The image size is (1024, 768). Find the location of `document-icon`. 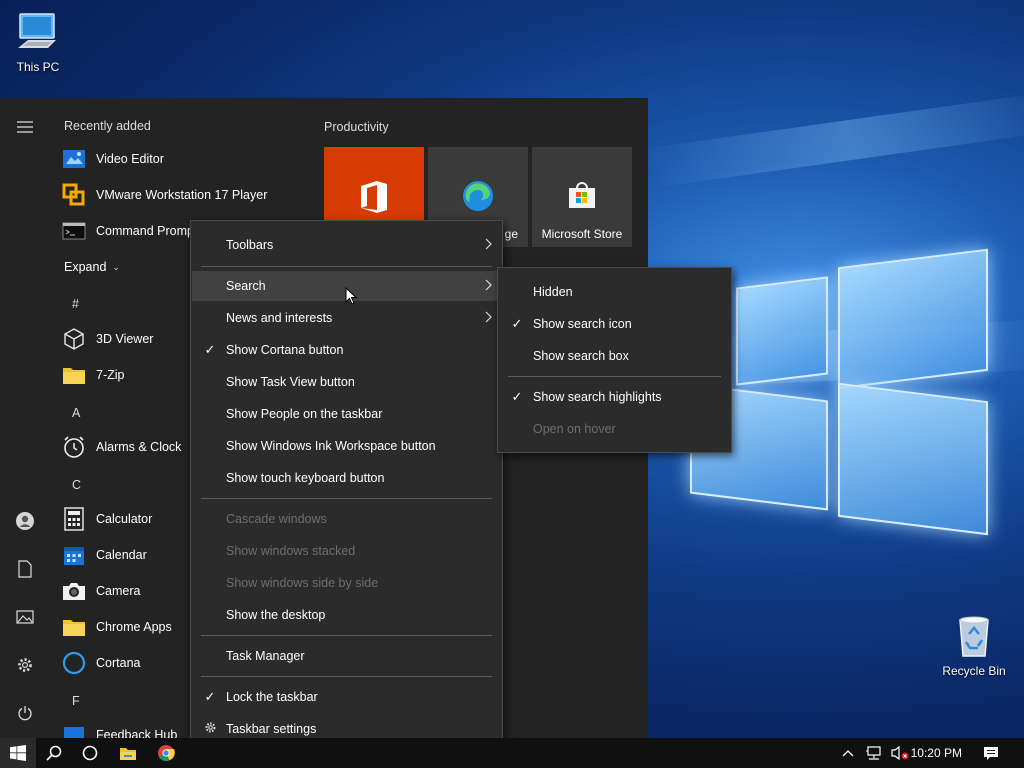

document-icon is located at coordinates (25, 569).